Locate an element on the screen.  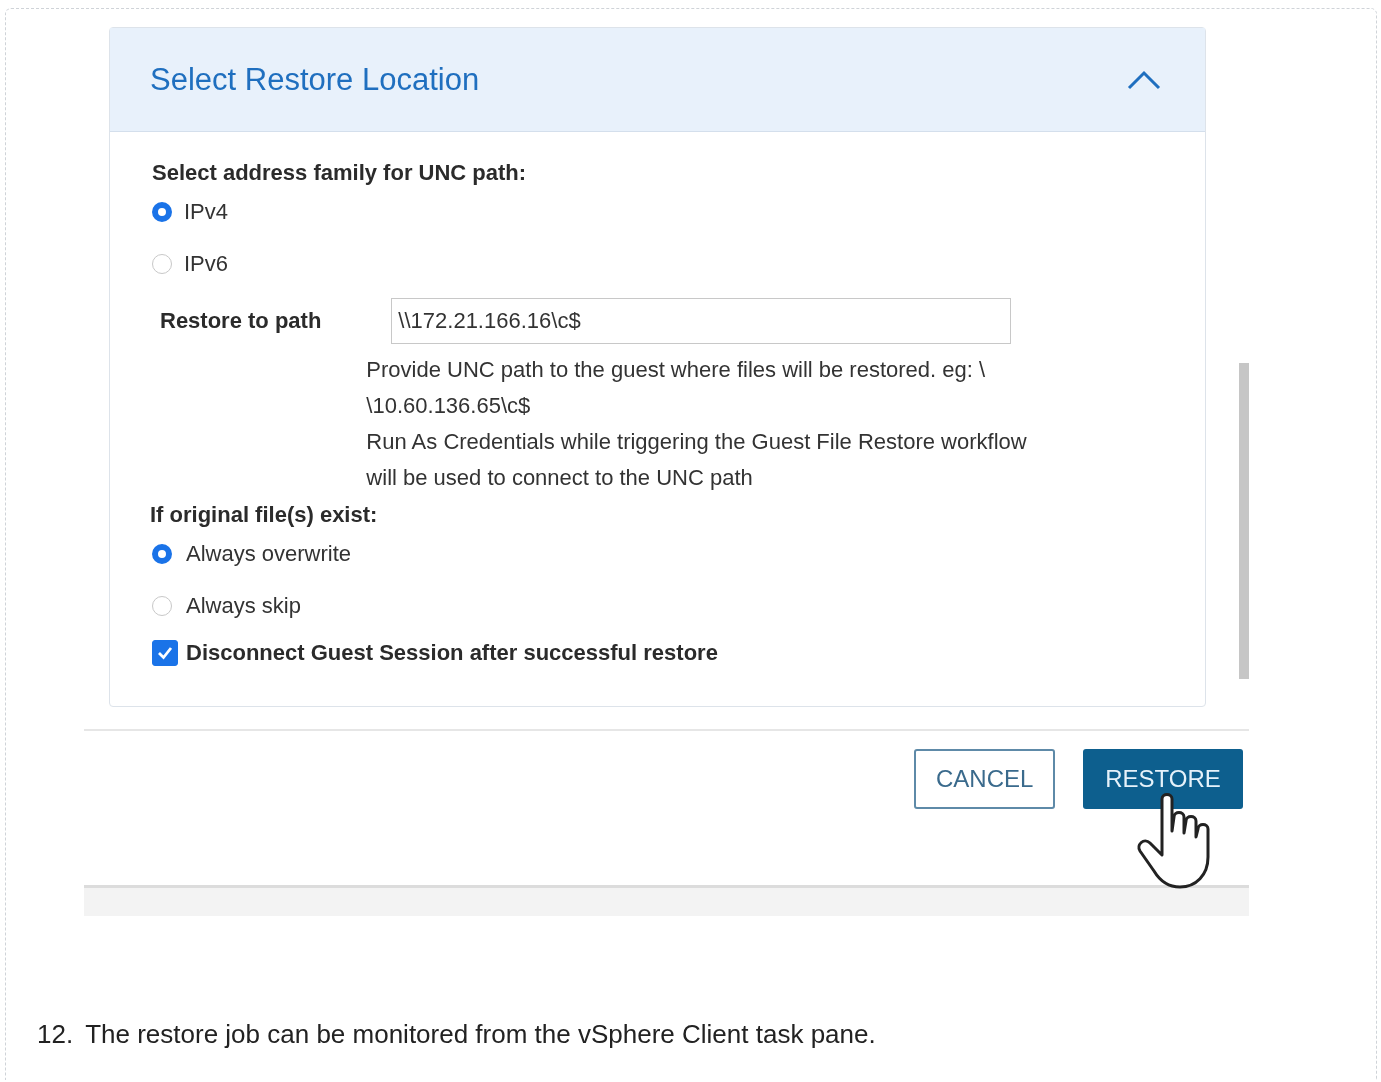
field-label: Select address family for UNC path: is located at coordinates (340, 173).